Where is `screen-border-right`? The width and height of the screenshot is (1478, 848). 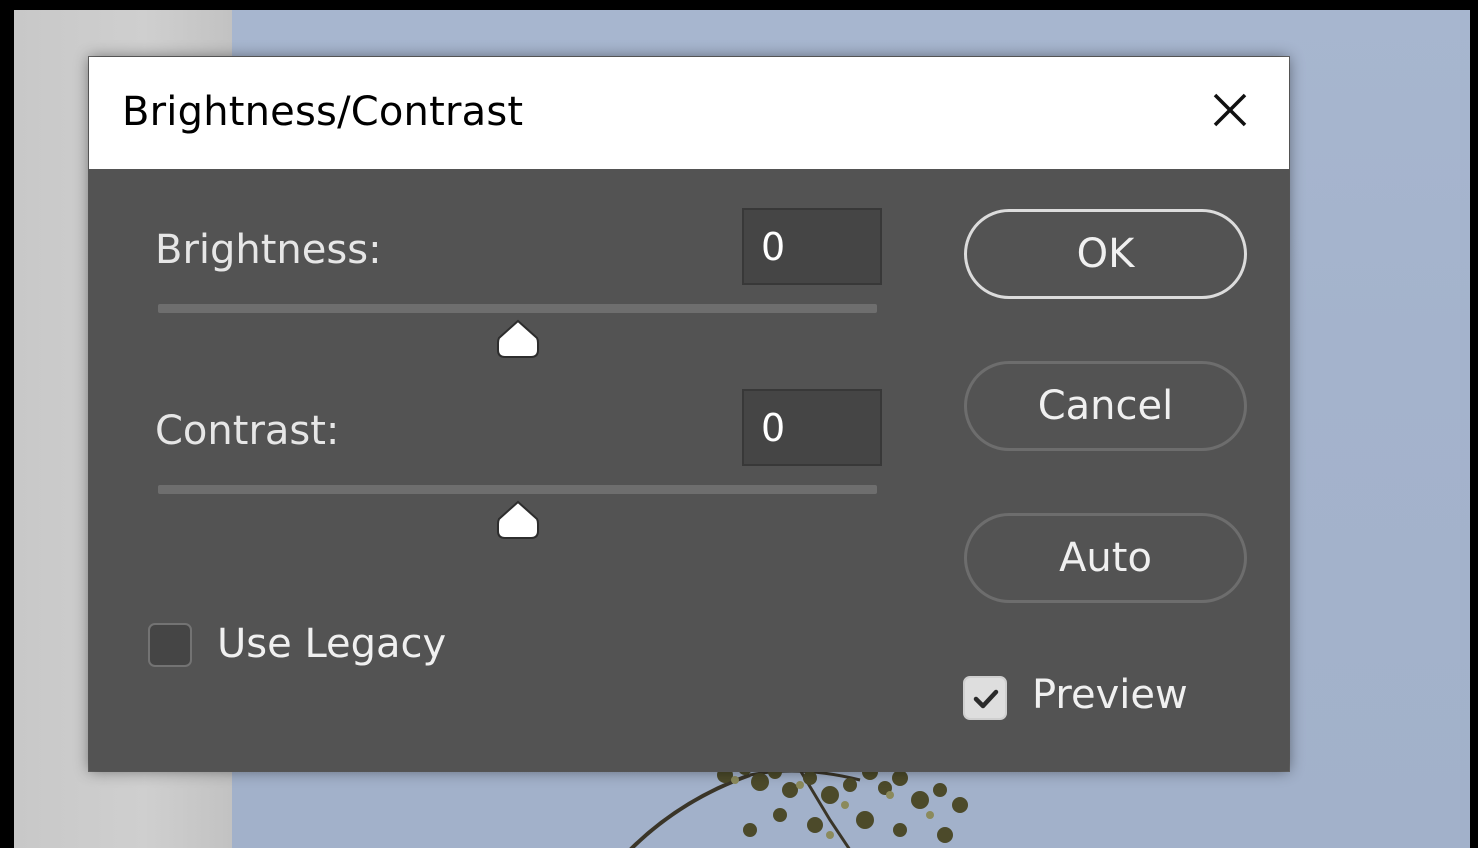
screen-border-right is located at coordinates (1474, 424).